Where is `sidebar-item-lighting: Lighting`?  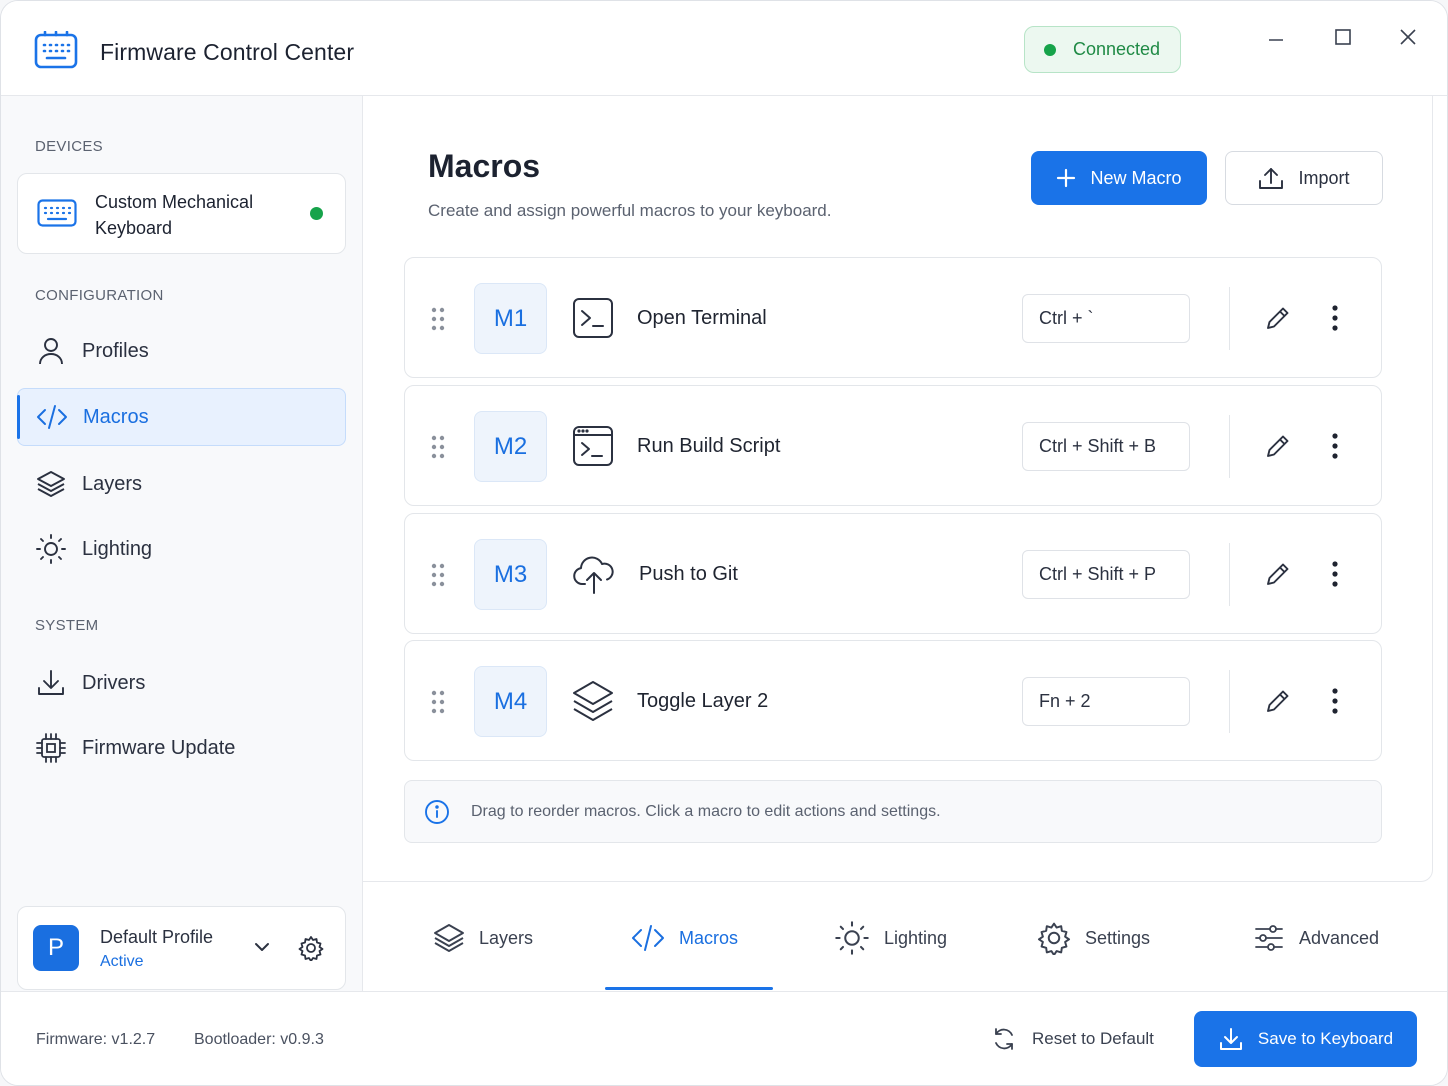
sidebar-item-lighting: Lighting is located at coordinates (181, 549).